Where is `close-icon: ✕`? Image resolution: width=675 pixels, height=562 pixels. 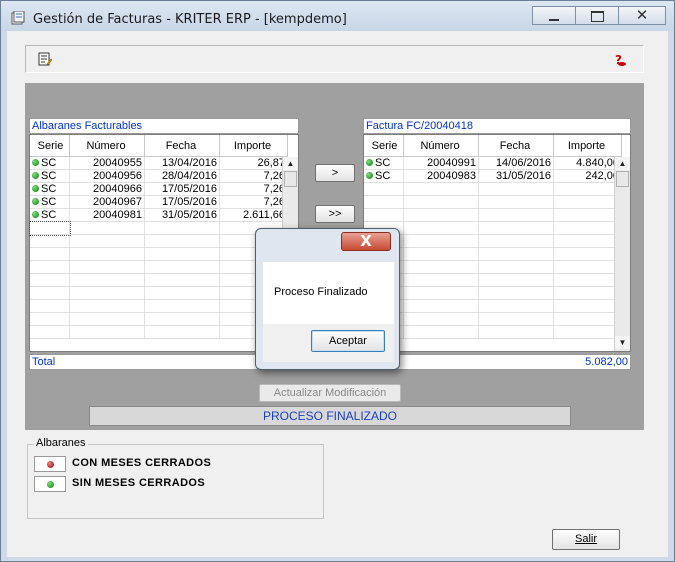
close-icon: ✕ is located at coordinates (642, 15).